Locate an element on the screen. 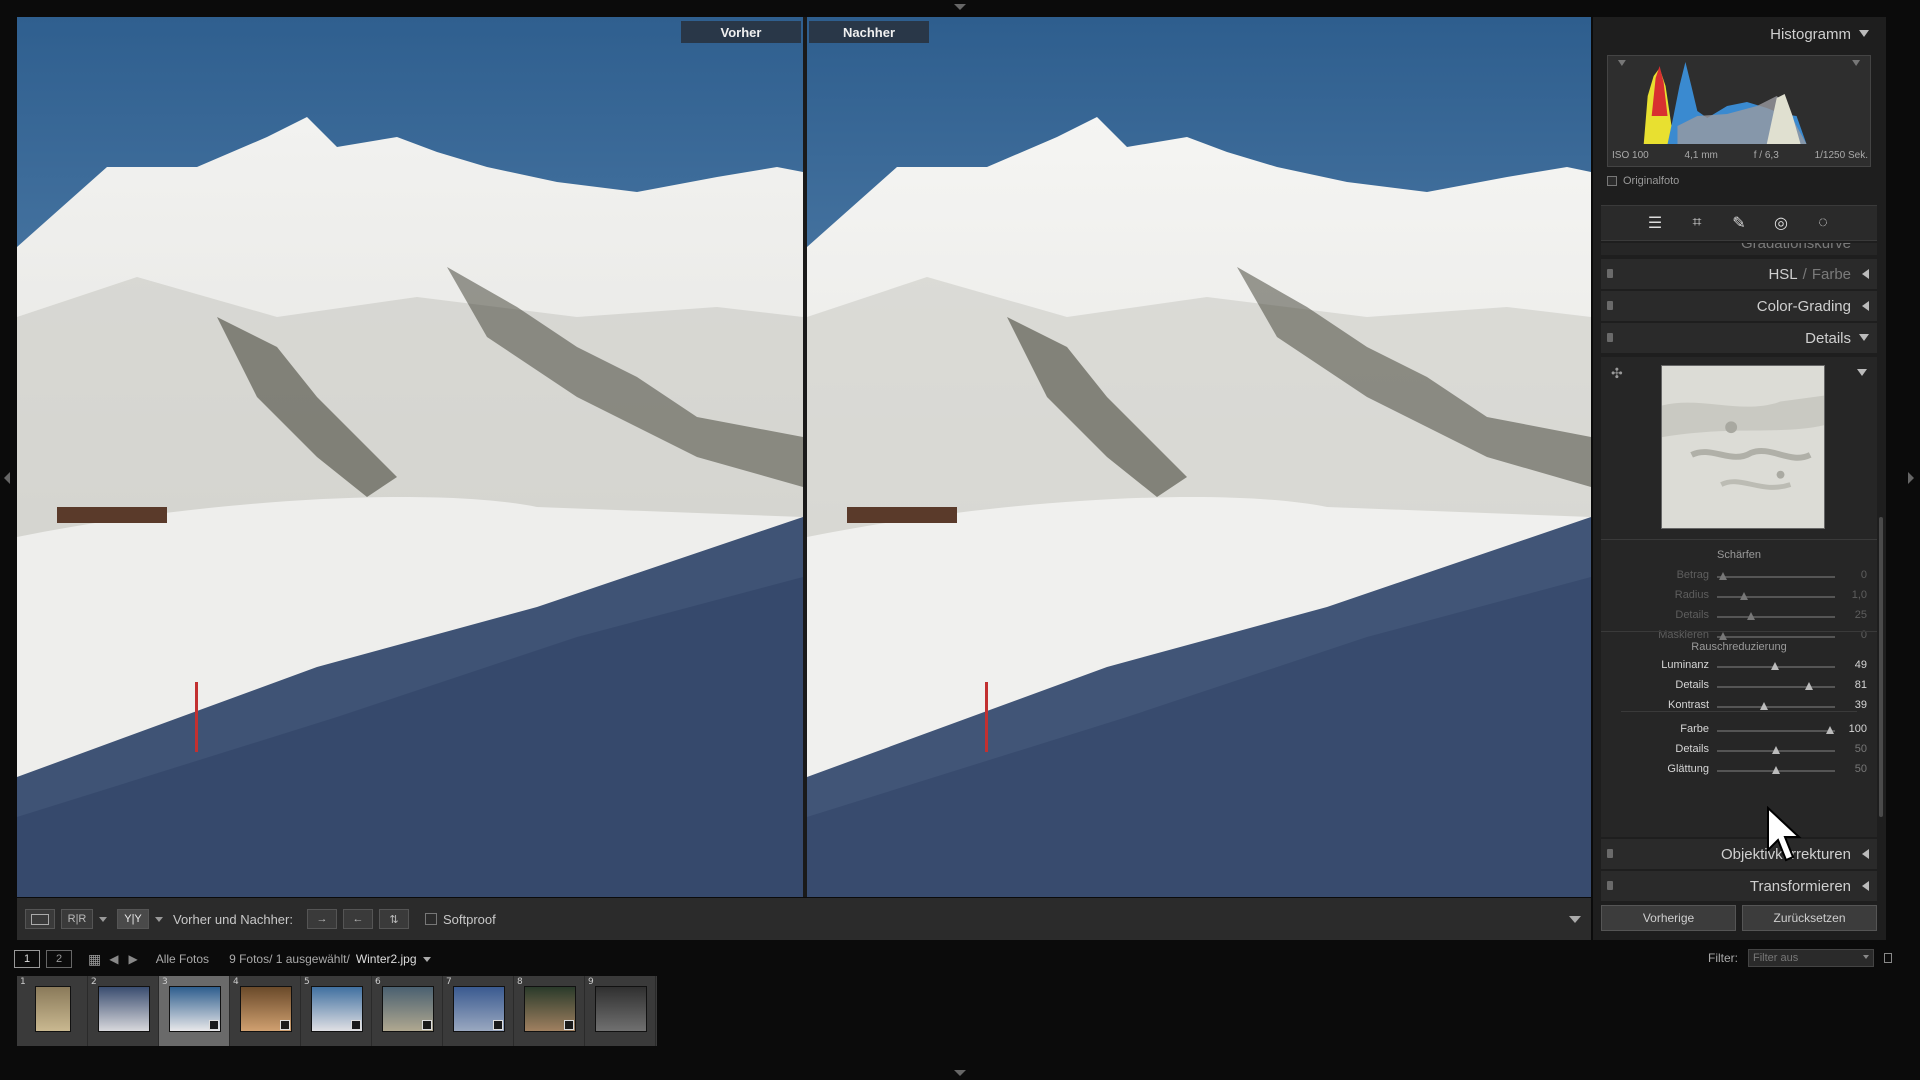  filmstrip-thumb: 6 is located at coordinates (407, 1011).